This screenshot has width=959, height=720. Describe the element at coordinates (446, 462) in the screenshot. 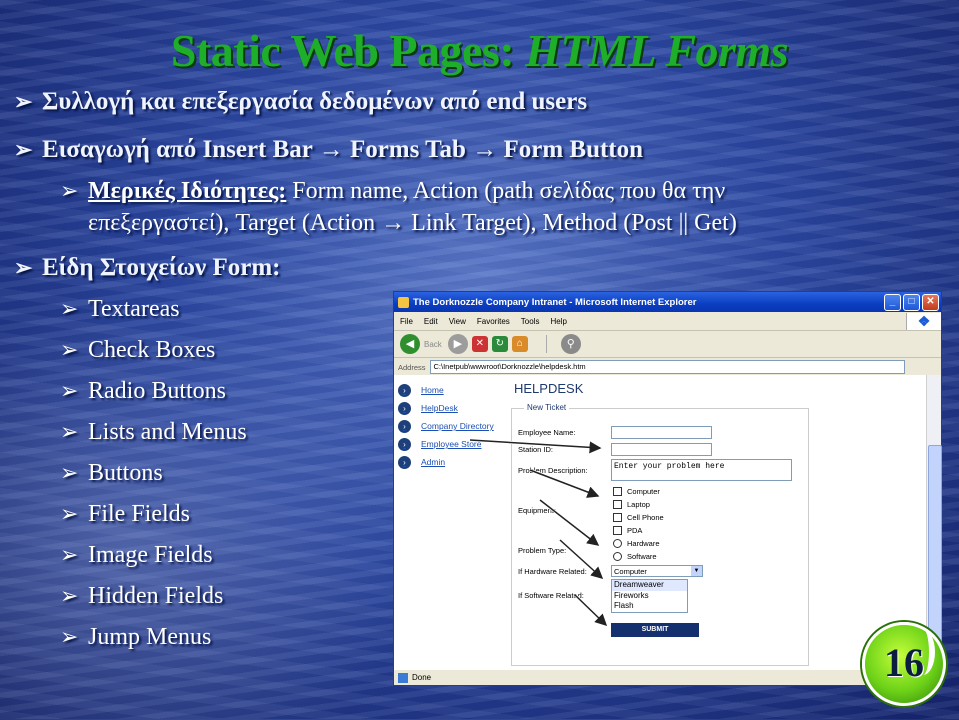

I see `nav-admin: › Admin` at that location.